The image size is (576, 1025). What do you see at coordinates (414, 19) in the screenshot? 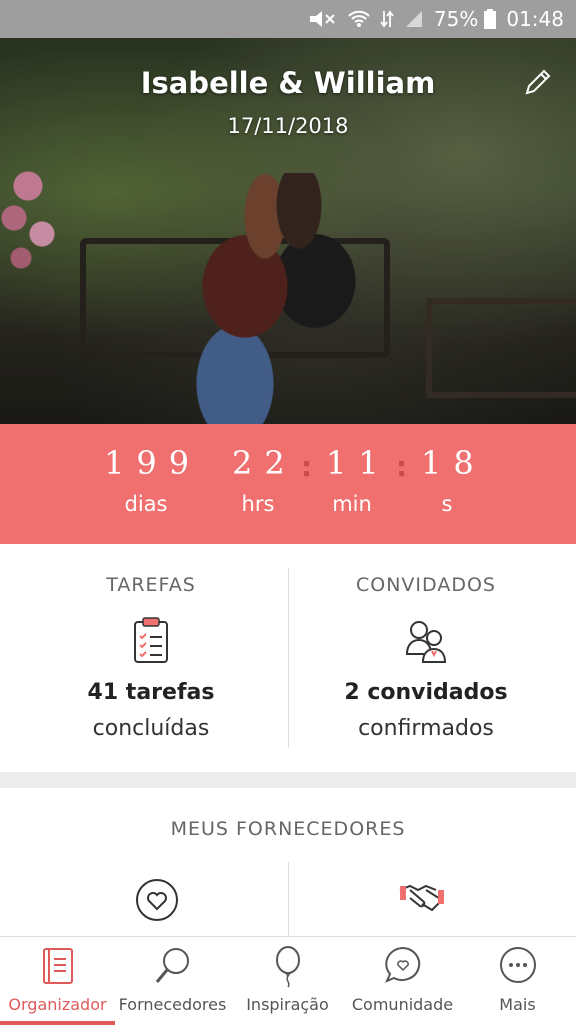
I see `signal-icon` at bounding box center [414, 19].